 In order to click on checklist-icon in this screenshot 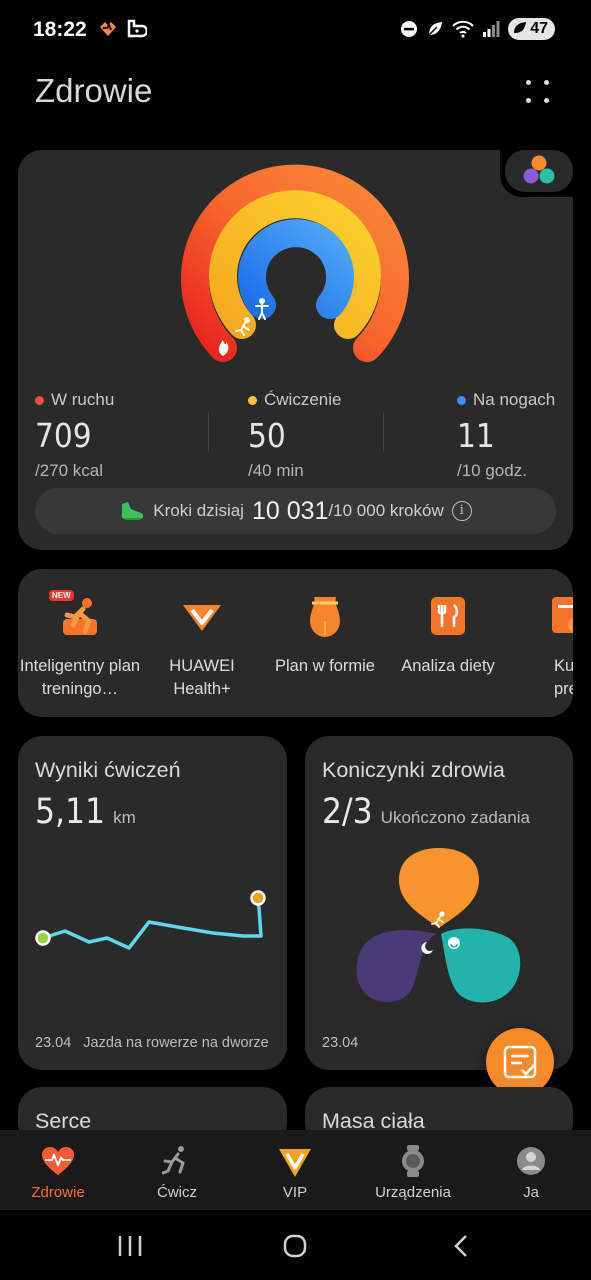, I will do `click(520, 1062)`.